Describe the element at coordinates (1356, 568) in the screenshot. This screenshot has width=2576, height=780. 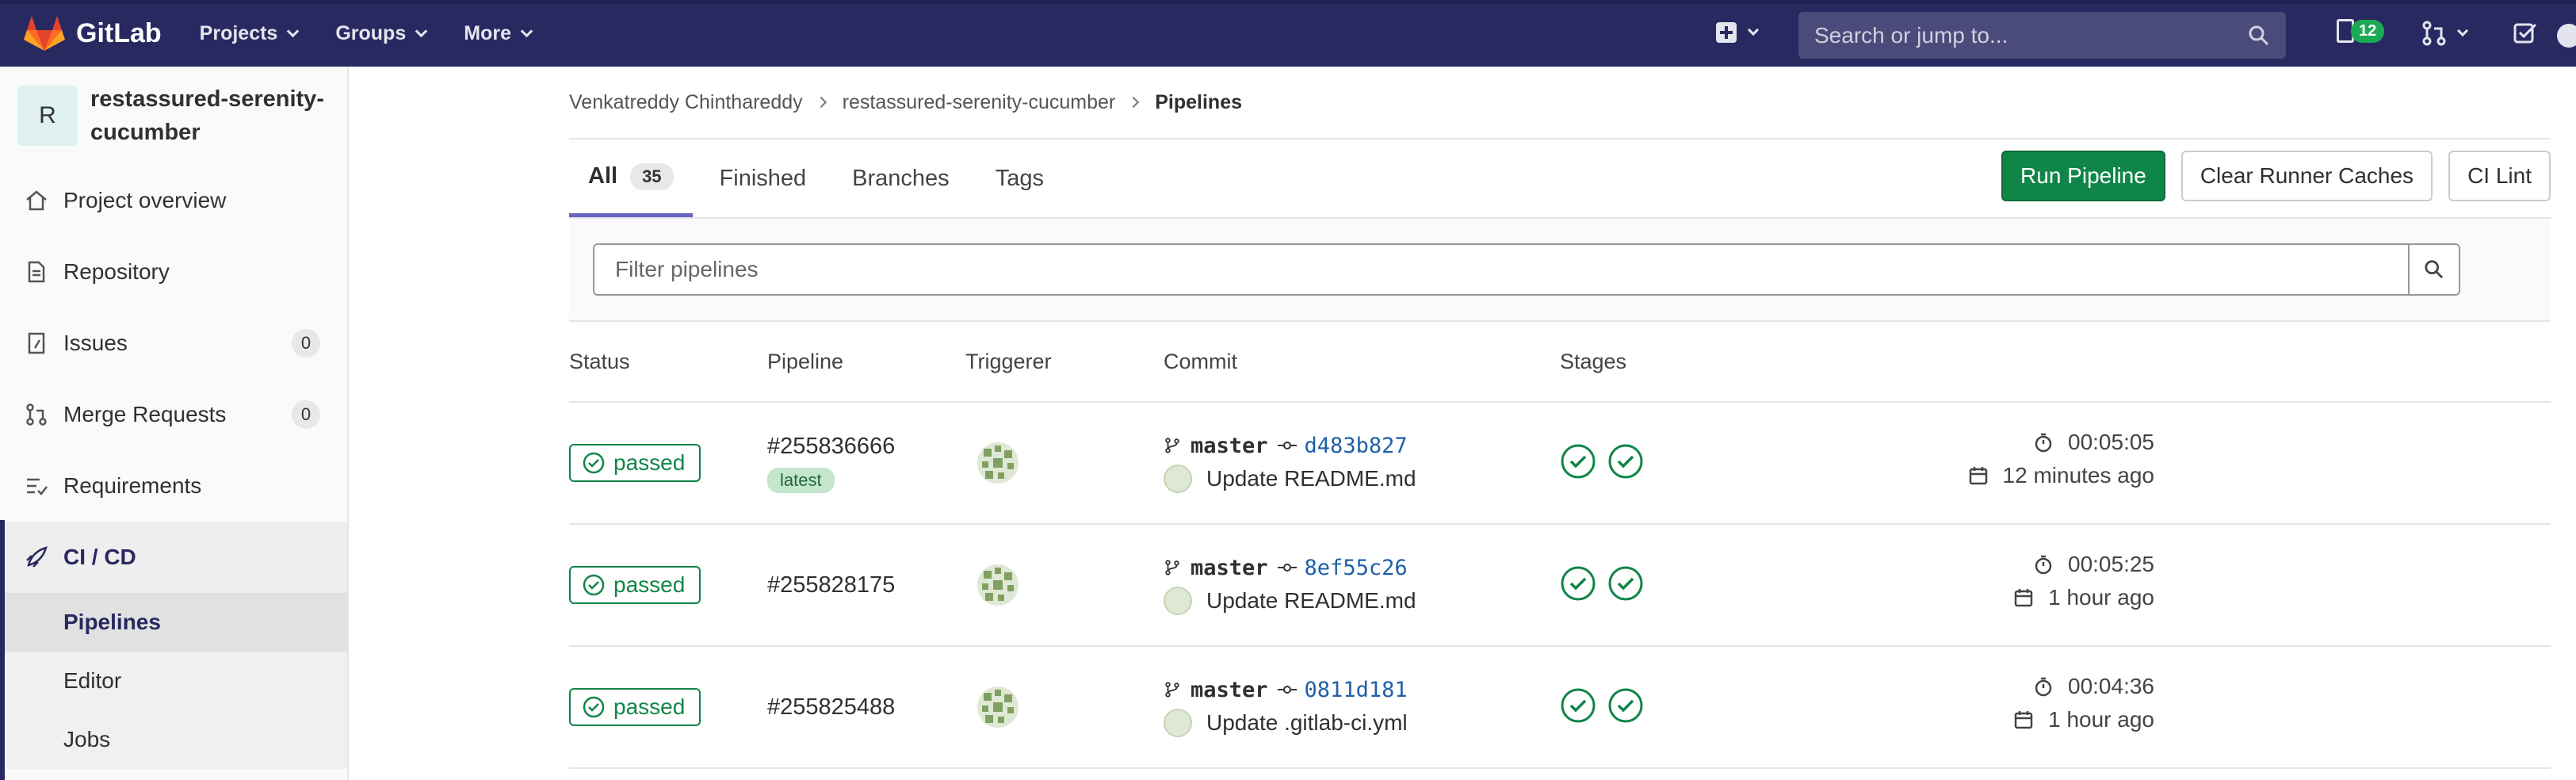
I see `commit-sha-link: 8ef55c26` at that location.